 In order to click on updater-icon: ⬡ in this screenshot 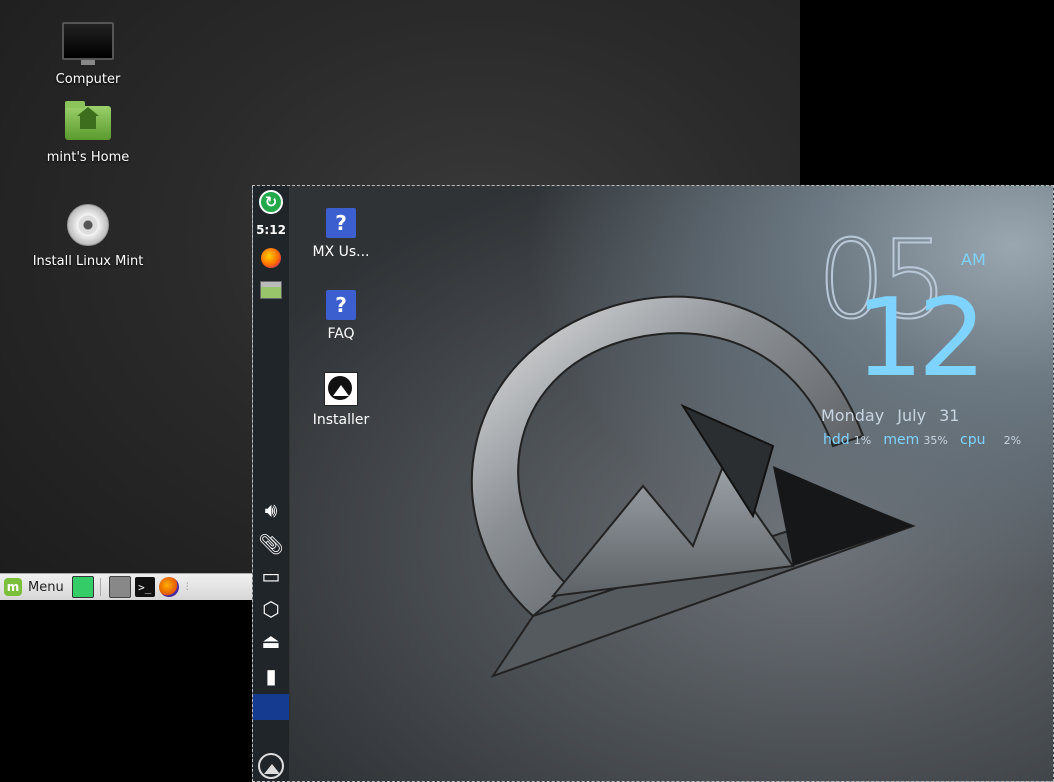, I will do `click(271, 609)`.